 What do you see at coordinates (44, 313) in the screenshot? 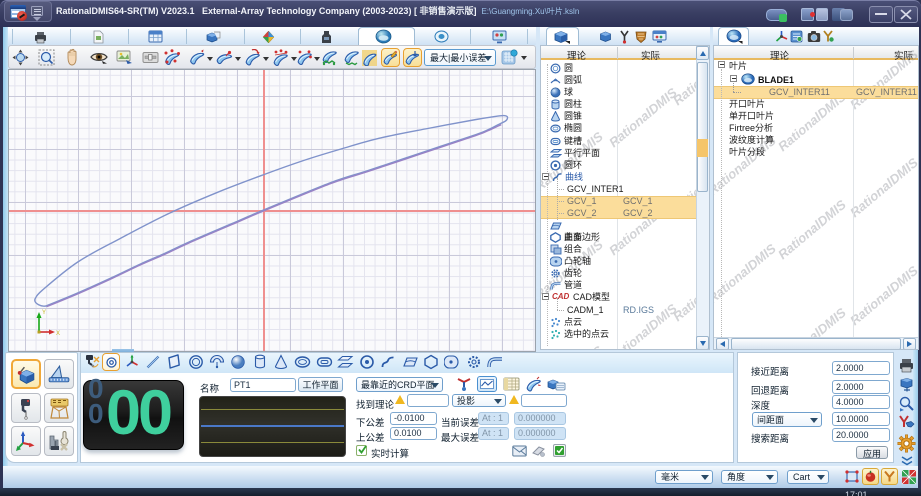
I see `svg-text: Y` at bounding box center [44, 313].